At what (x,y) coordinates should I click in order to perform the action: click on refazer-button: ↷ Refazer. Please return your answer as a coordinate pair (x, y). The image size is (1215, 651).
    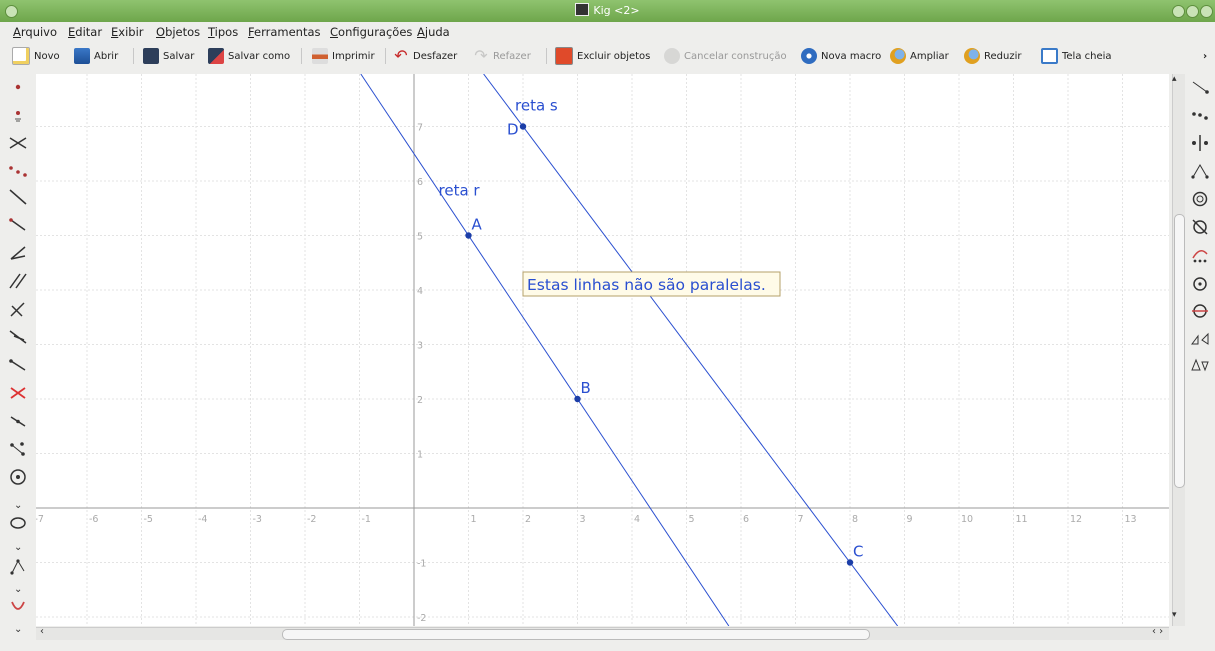
    Looking at the image, I should click on (502, 56).